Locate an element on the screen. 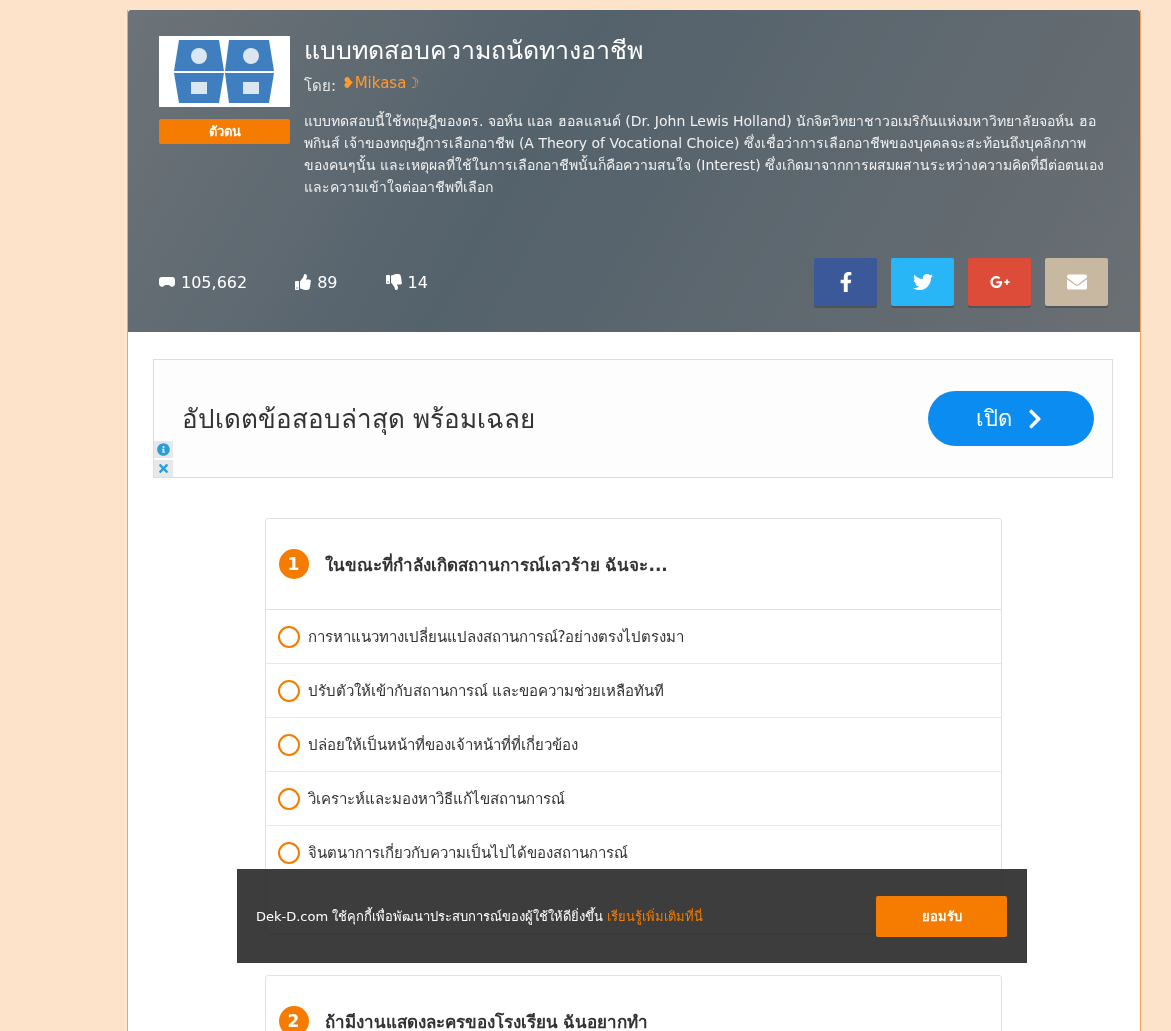  answer-option: ปรับตัวให้เข้ากับสถานการณ์ และขอความช่วยเหลือทันที is located at coordinates (633, 691).